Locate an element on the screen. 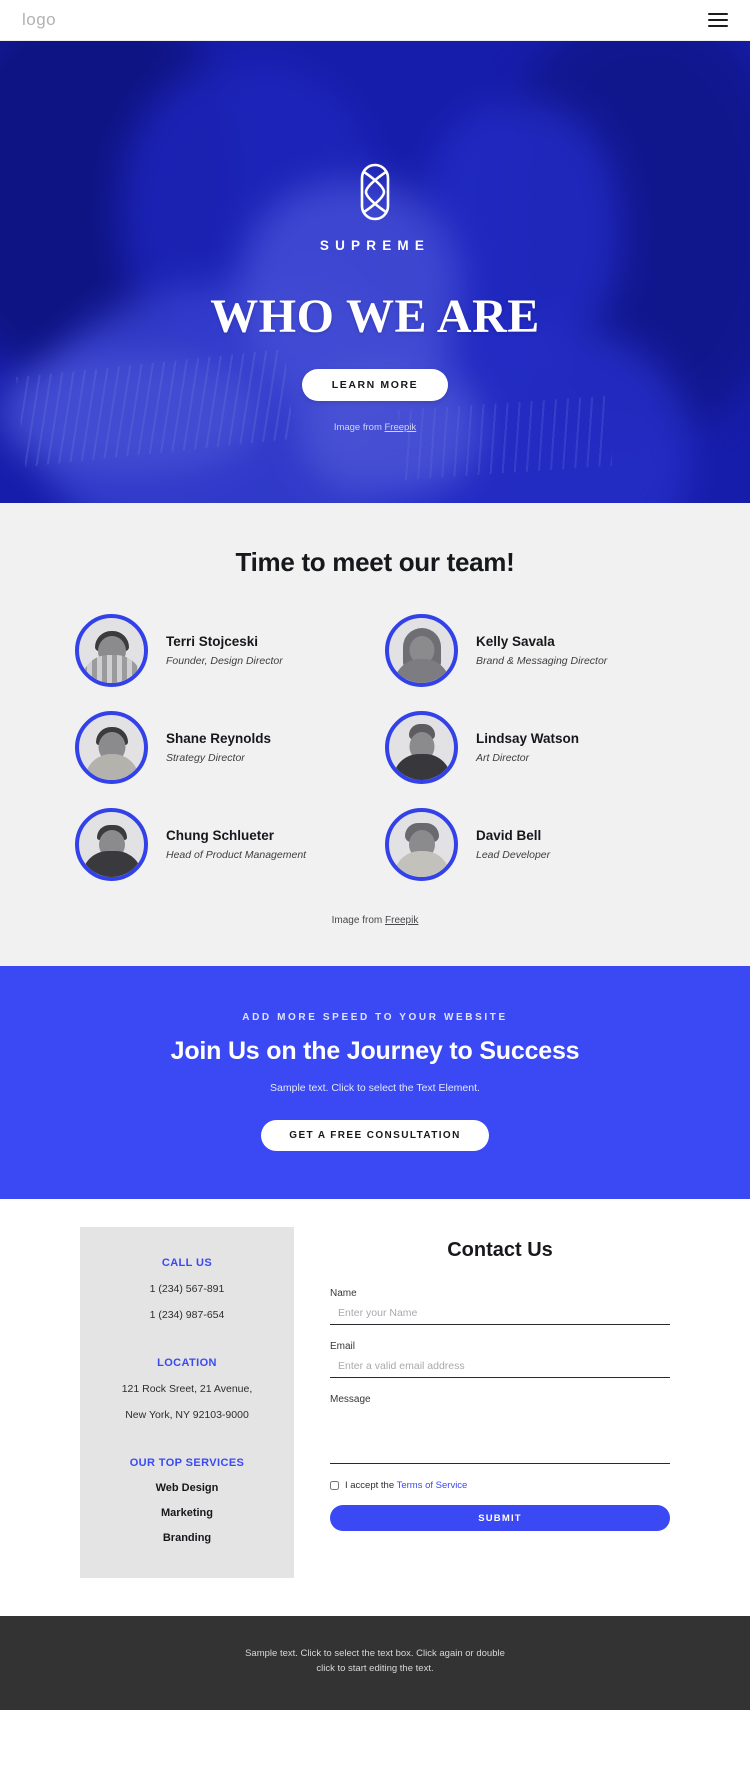 The image size is (750, 1780). message-label: Message is located at coordinates (350, 1399).